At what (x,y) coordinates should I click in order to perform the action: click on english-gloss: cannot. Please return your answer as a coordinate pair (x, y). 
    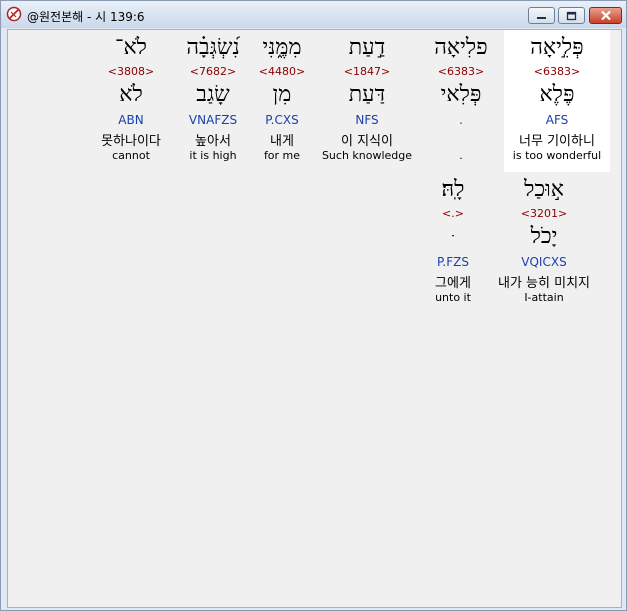
    Looking at the image, I should click on (131, 155).